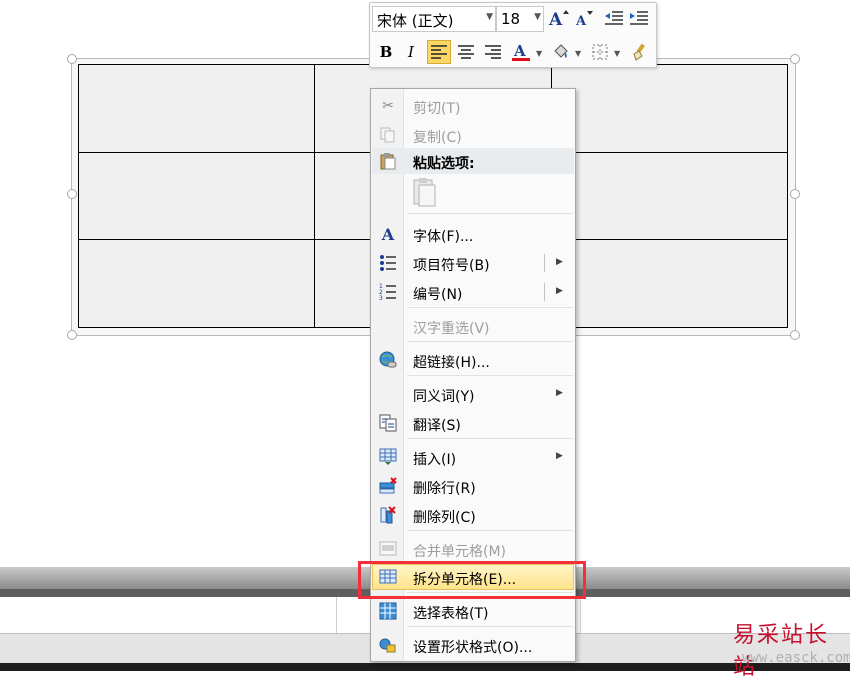  Describe the element at coordinates (388, 549) in the screenshot. I see `merge-cells-icon` at that location.